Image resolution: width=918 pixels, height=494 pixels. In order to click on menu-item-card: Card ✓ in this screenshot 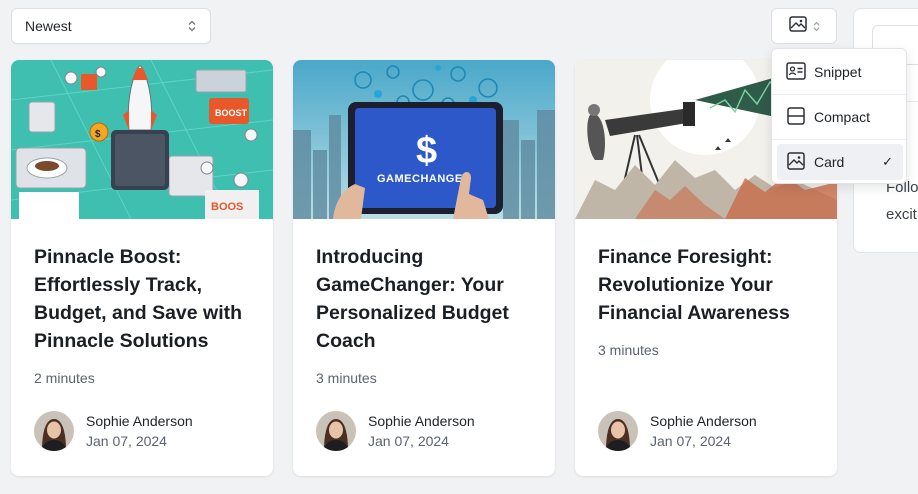, I will do `click(840, 162)`.